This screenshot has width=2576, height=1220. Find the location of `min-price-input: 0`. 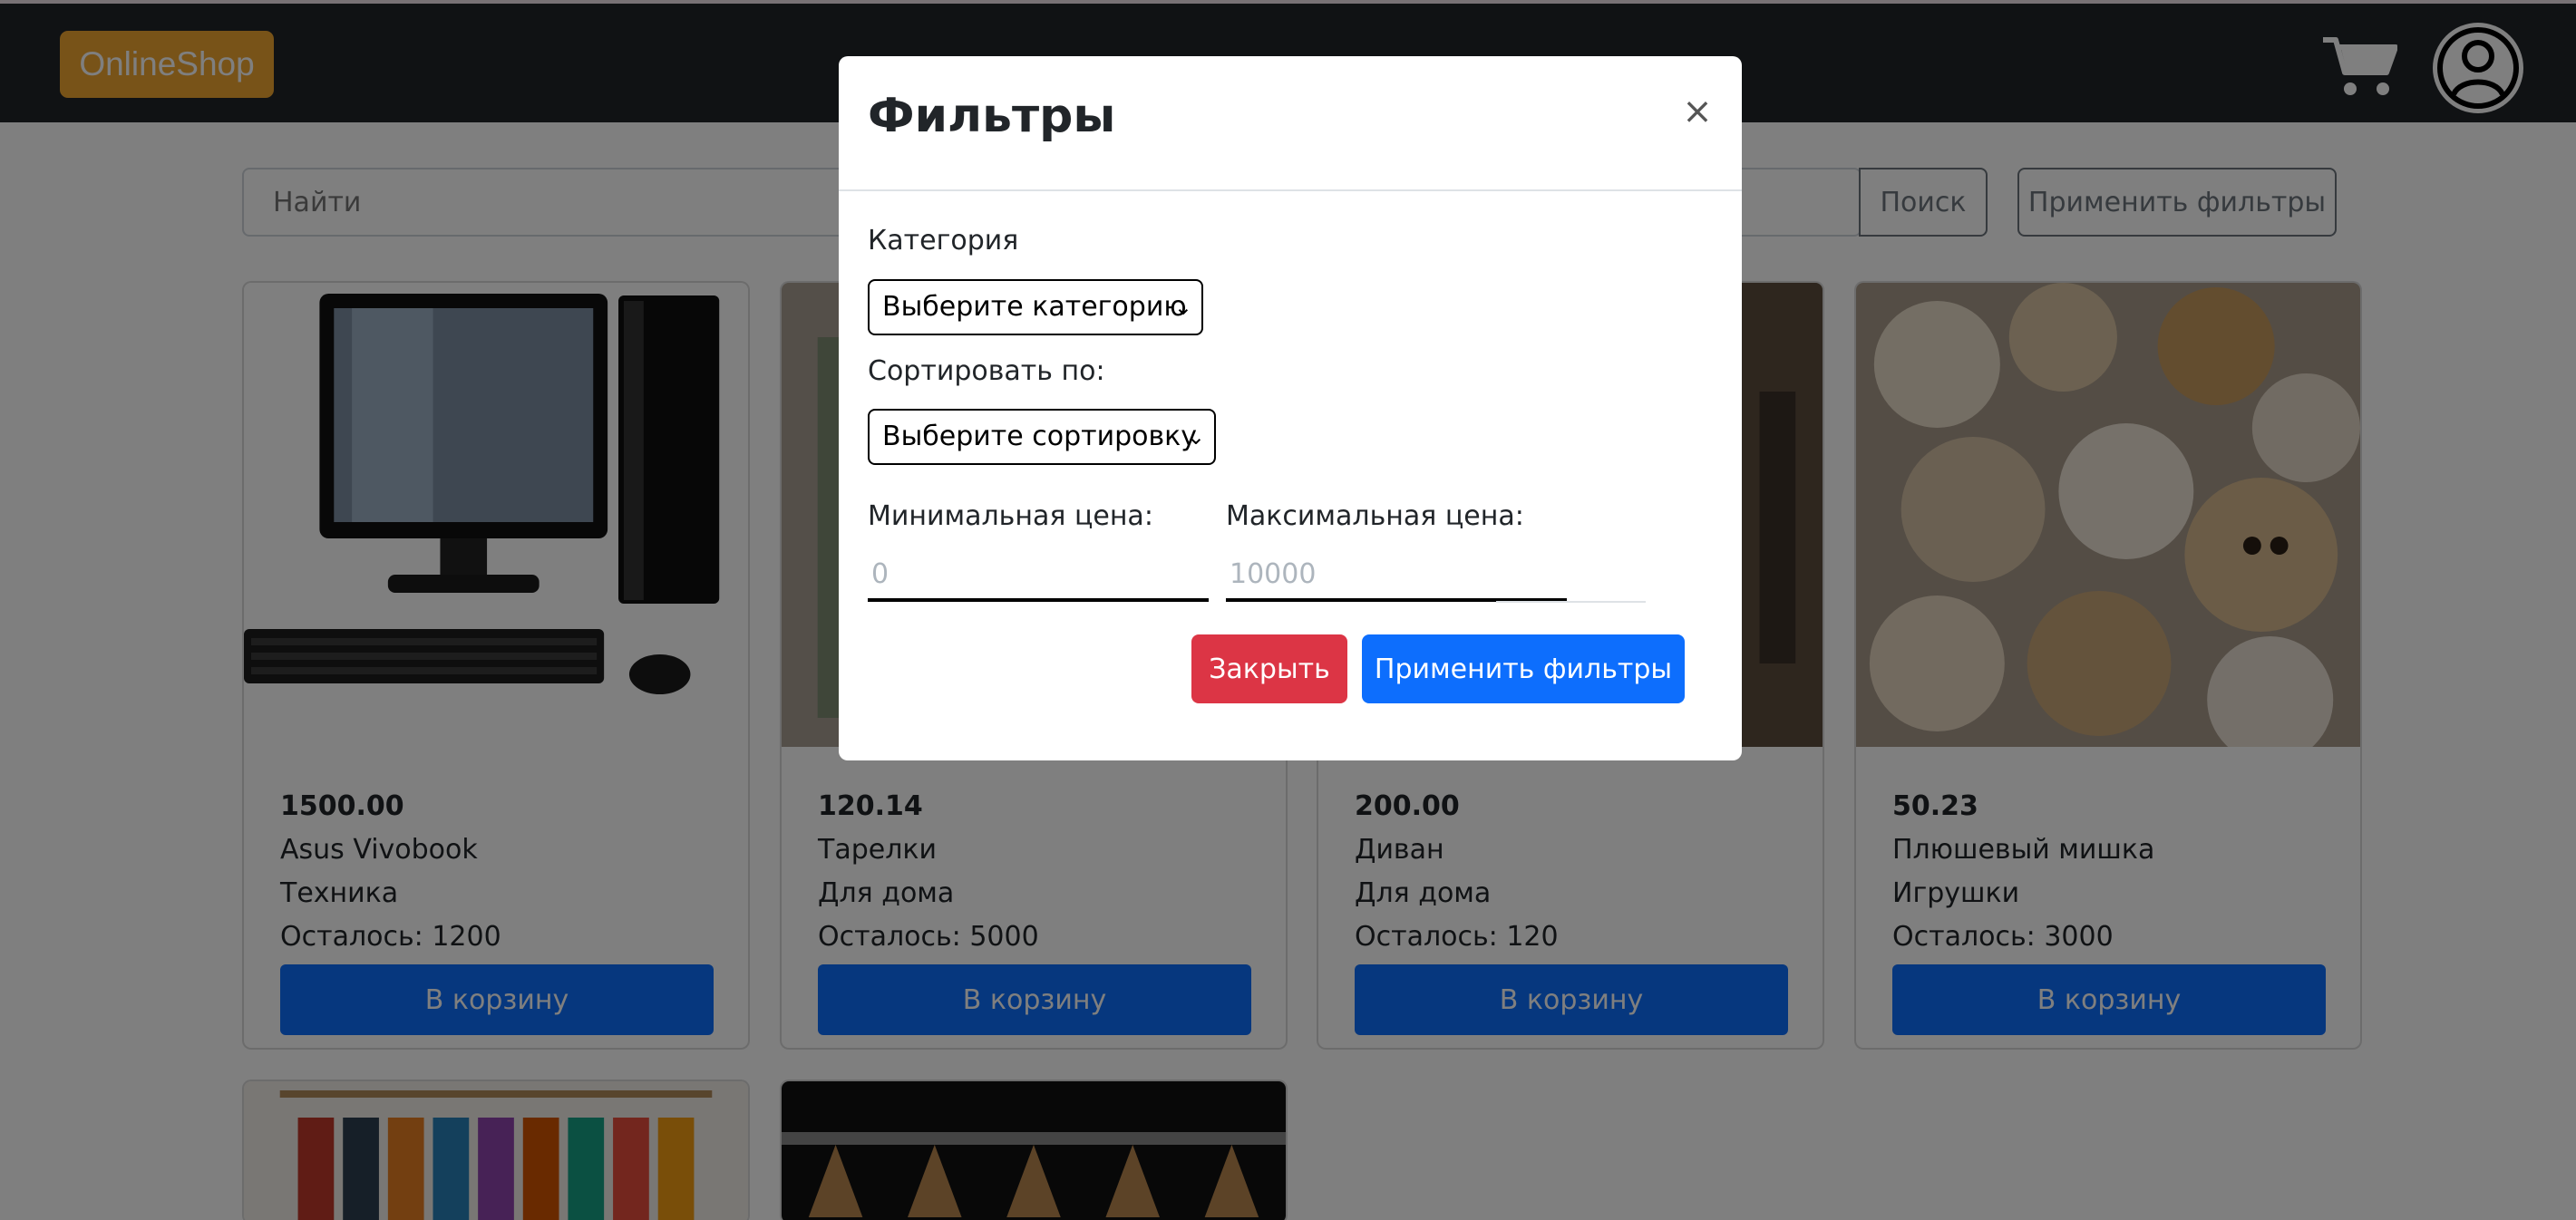

min-price-input: 0 is located at coordinates (1038, 576).